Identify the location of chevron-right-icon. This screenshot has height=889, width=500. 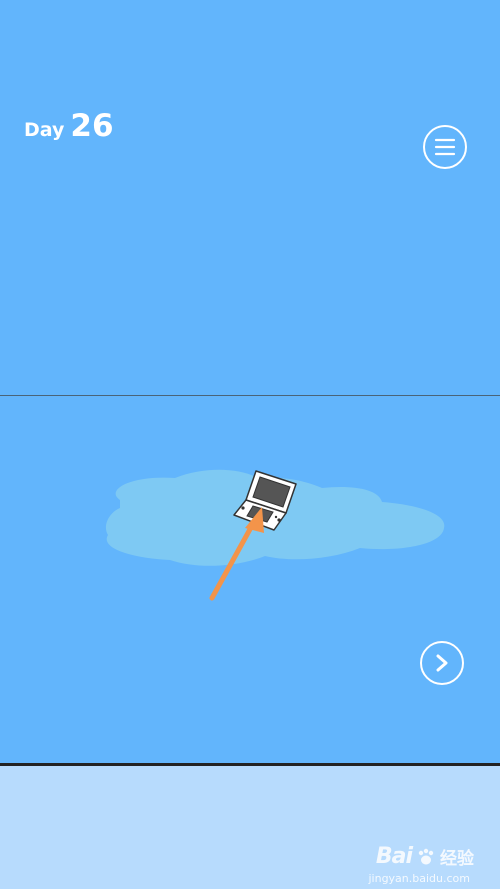
(442, 663).